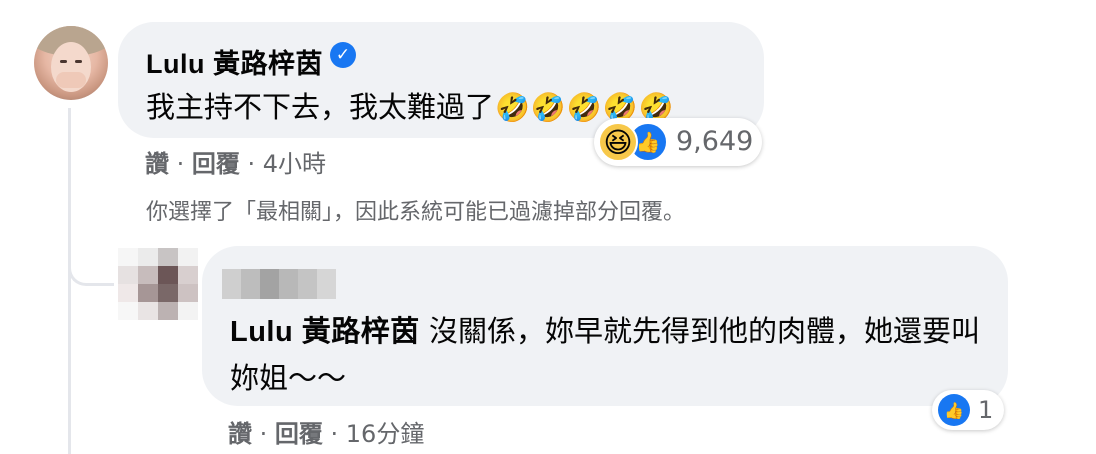 The height and width of the screenshot is (454, 1096). I want to click on reply-reaction-count: 1, so click(985, 410).